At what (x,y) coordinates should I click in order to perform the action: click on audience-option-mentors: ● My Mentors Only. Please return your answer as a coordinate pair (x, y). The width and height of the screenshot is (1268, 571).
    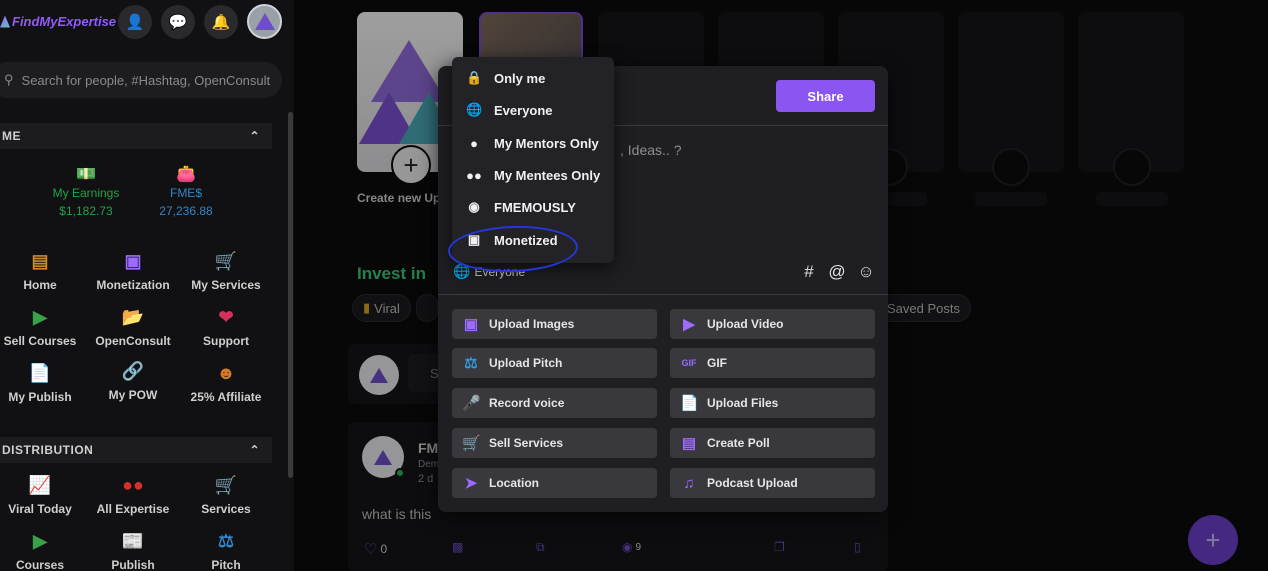
    Looking at the image, I should click on (533, 143).